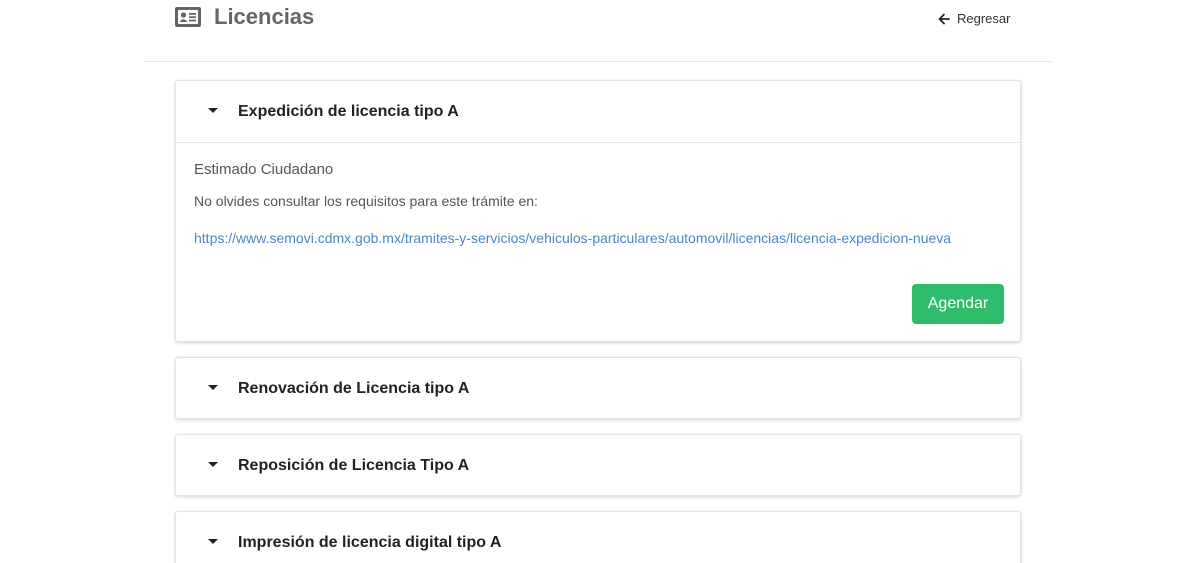 The height and width of the screenshot is (563, 1200). I want to click on accordion-panel-renovacion: Renovación de Licencia tipo A, so click(598, 388).